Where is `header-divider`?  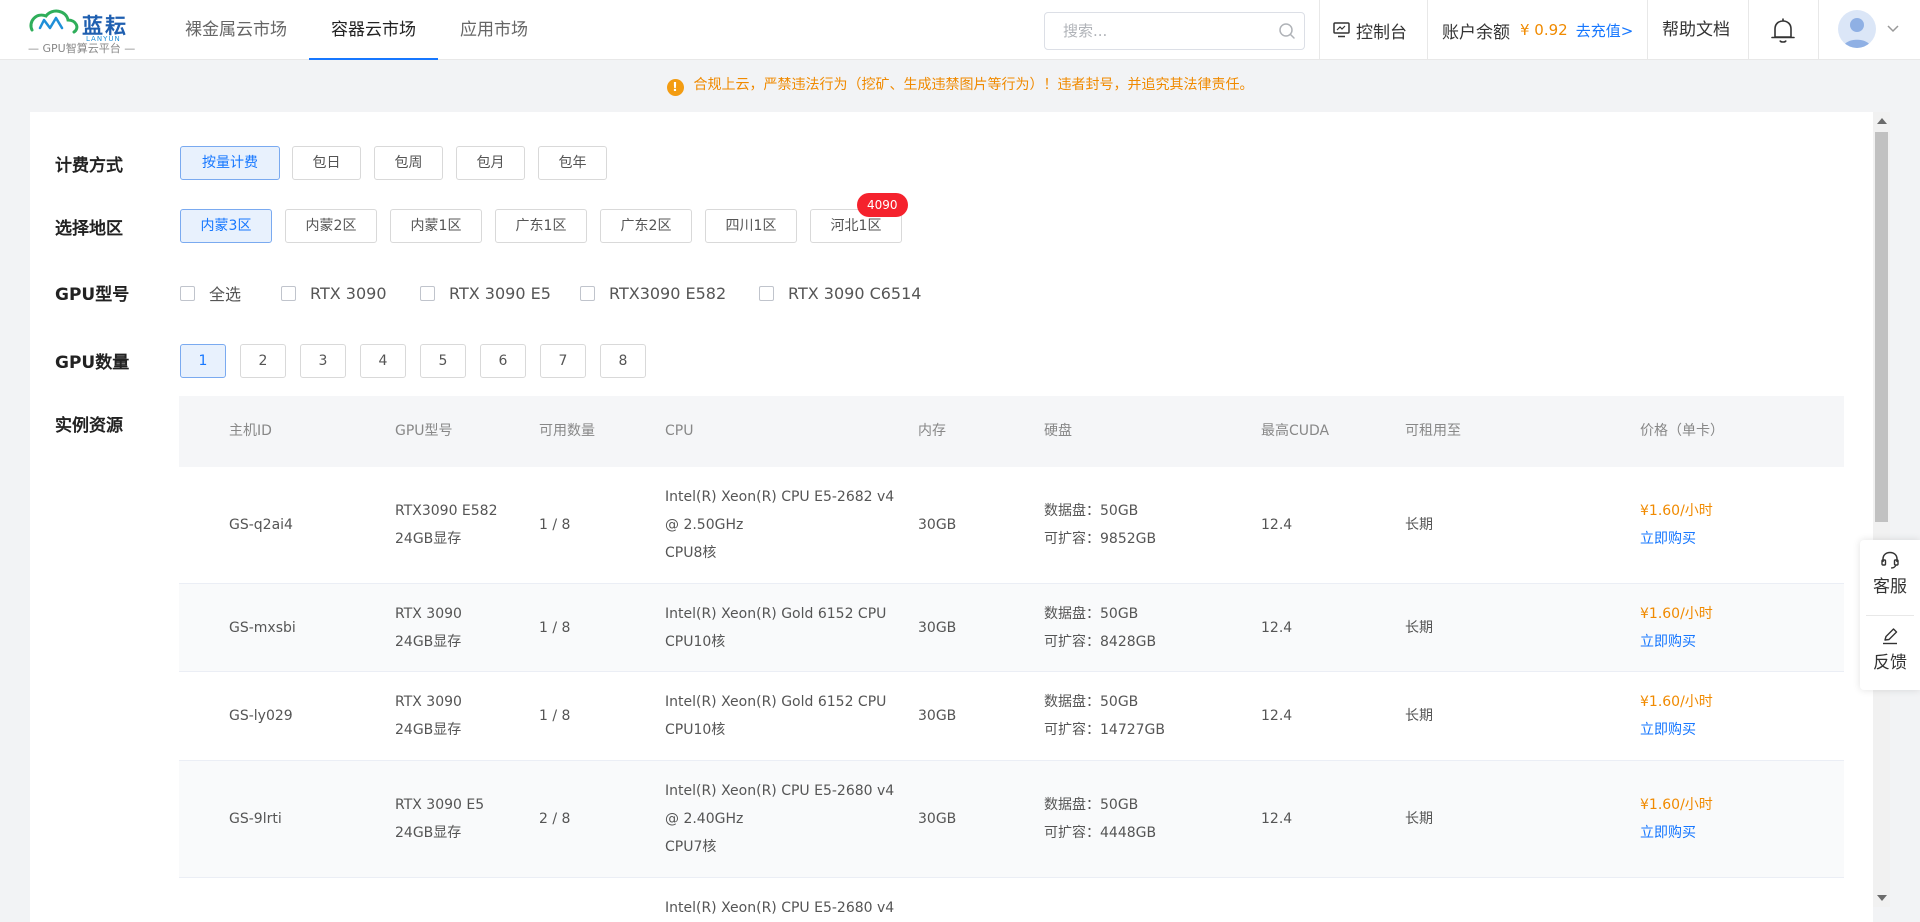
header-divider is located at coordinates (1748, 30).